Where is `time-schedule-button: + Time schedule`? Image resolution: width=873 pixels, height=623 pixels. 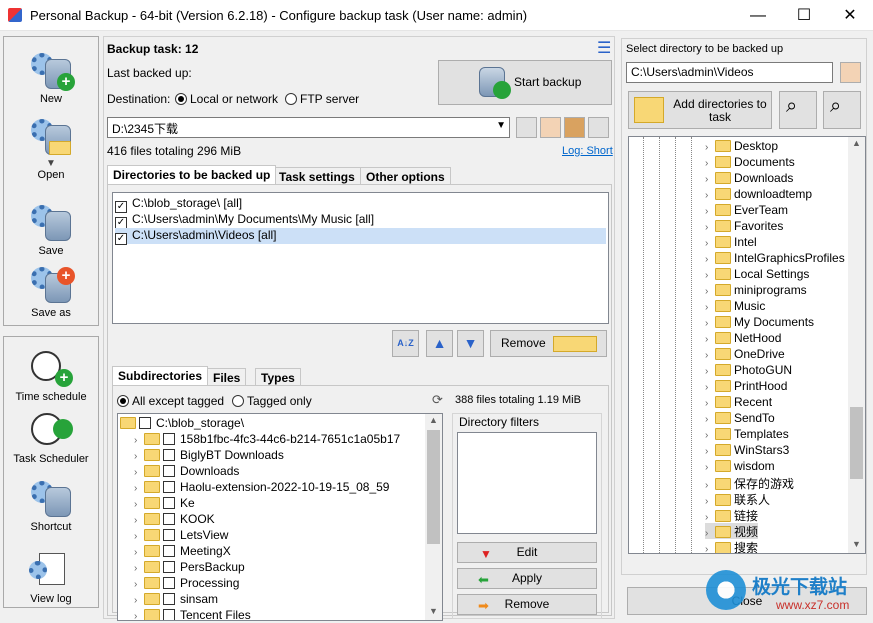 time-schedule-button: + Time schedule is located at coordinates (51, 376).